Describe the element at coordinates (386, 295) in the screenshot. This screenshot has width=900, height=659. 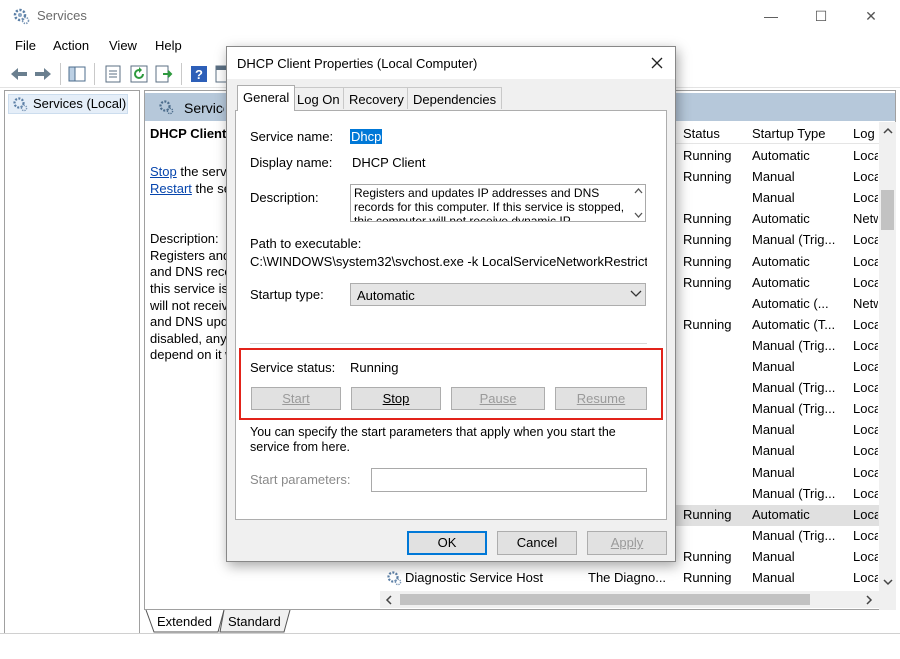
I see `startup-type-value: Automatic` at that location.